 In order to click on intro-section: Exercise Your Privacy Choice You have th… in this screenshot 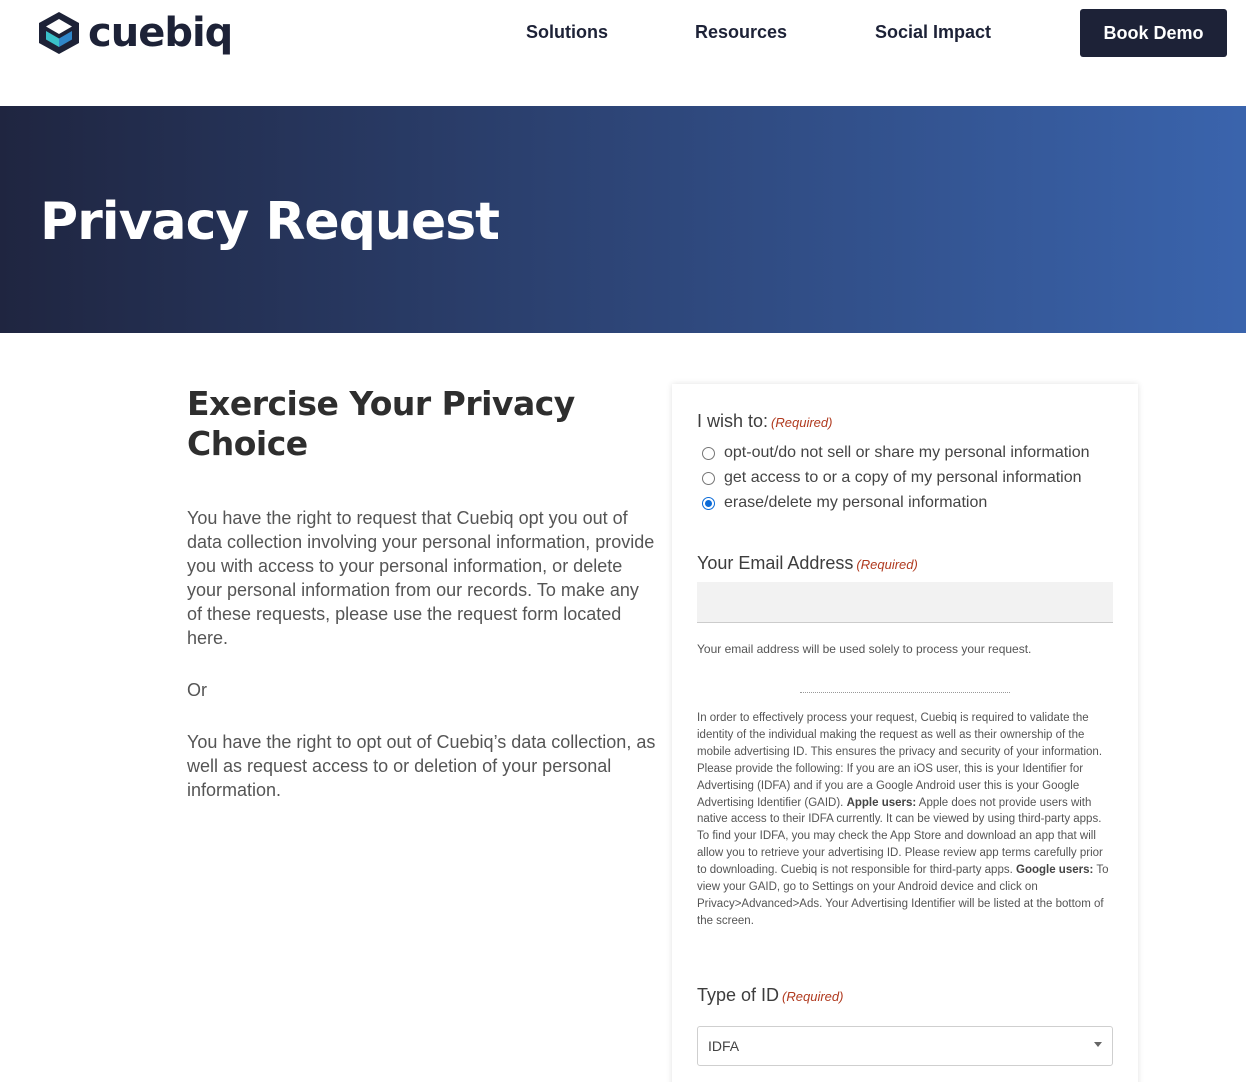, I will do `click(422, 593)`.